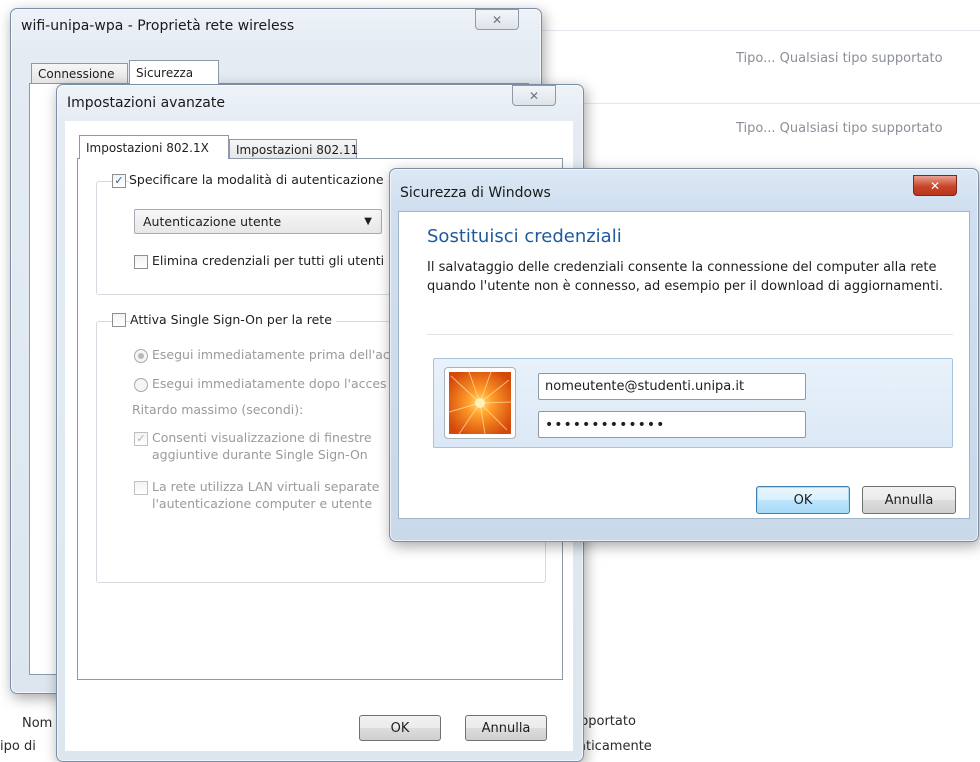 This screenshot has width=980, height=762. I want to click on user-picture-flower-icon, so click(480, 403).